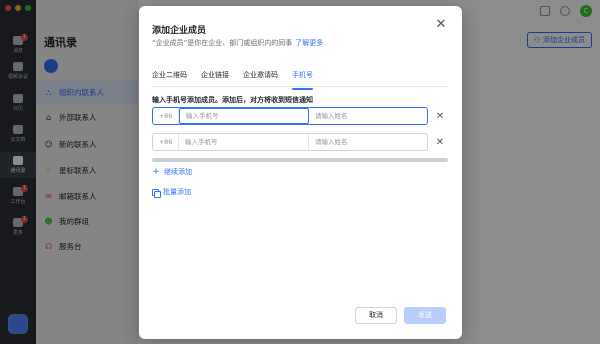 The width and height of the screenshot is (600, 344). What do you see at coordinates (156, 172) in the screenshot?
I see `plus-icon: +` at bounding box center [156, 172].